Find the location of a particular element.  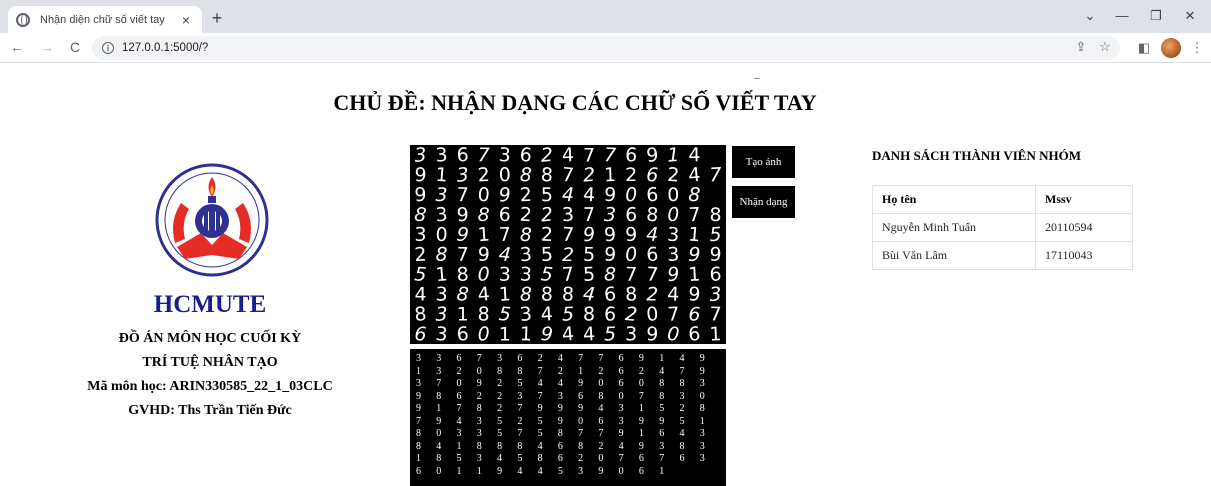

back-arrow-icon: ← is located at coordinates (17, 47).